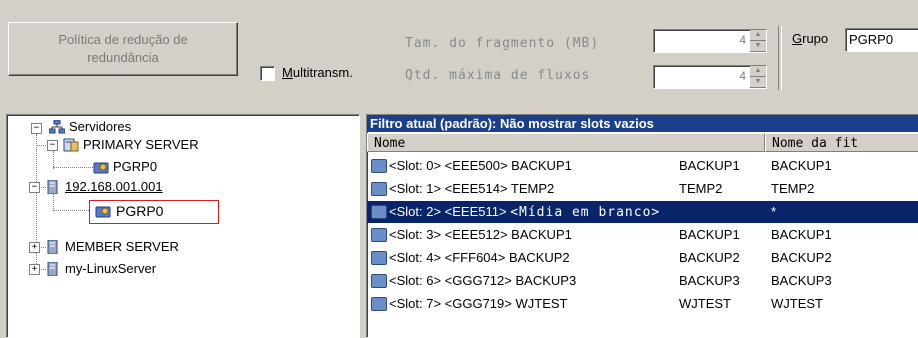 The image size is (918, 338). What do you see at coordinates (705, 303) in the screenshot?
I see `tape-label-cell: WJTEST` at bounding box center [705, 303].